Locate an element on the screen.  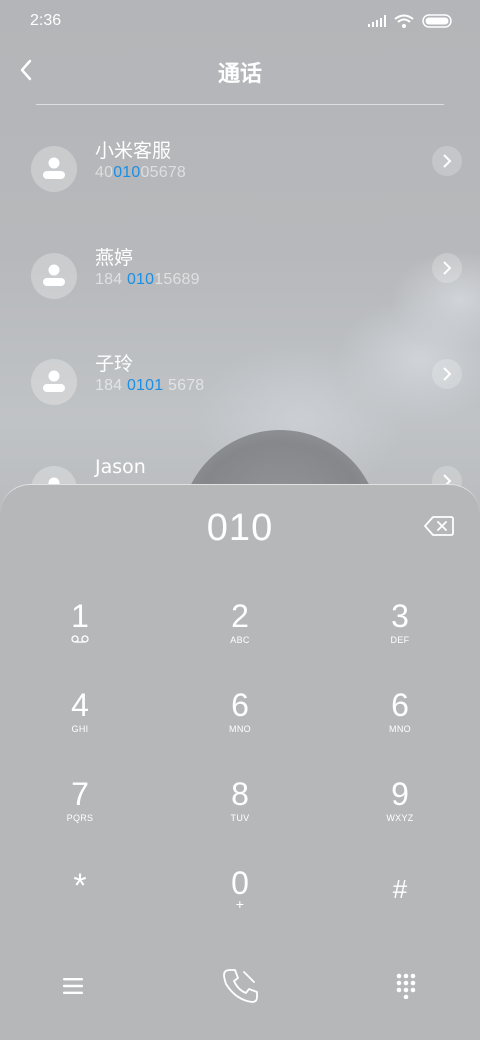
dial-key-3: 3 DEF is located at coordinates (400, 639).